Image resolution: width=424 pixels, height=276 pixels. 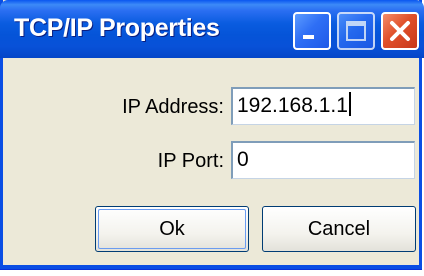 What do you see at coordinates (349, 104) in the screenshot?
I see `text-caret` at bounding box center [349, 104].